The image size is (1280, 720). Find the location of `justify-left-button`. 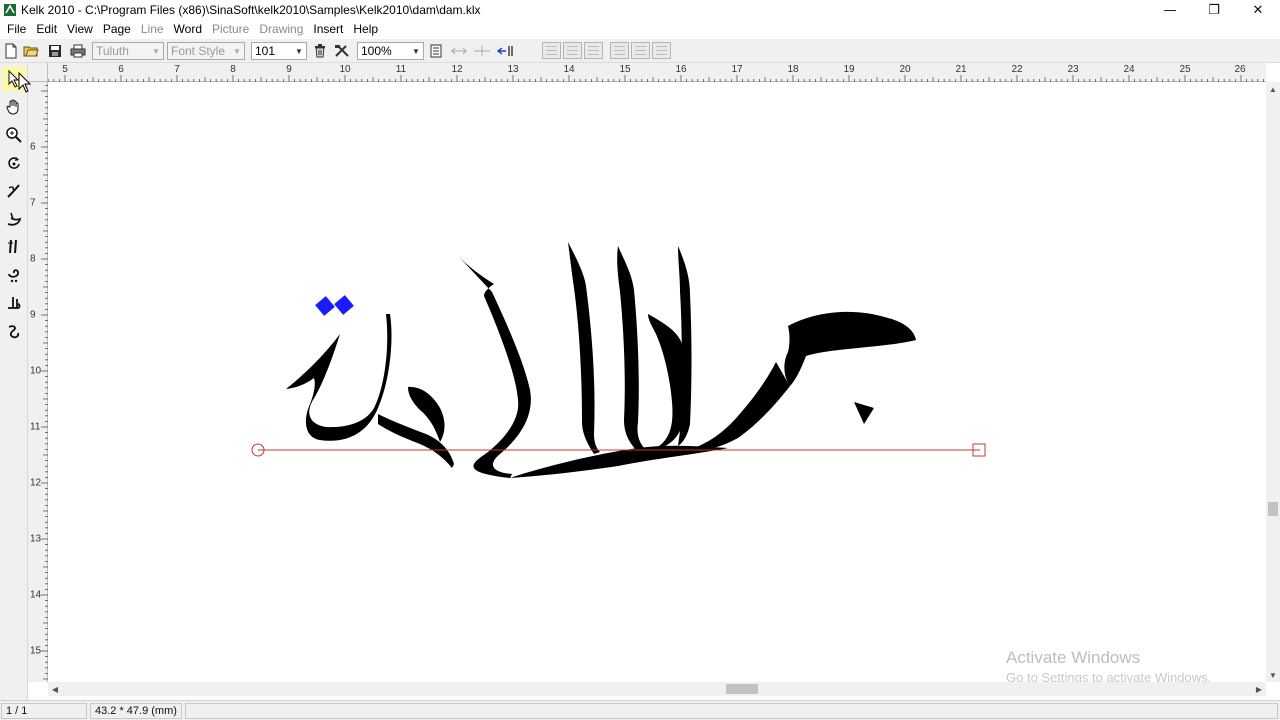

justify-left-button is located at coordinates (619, 50).